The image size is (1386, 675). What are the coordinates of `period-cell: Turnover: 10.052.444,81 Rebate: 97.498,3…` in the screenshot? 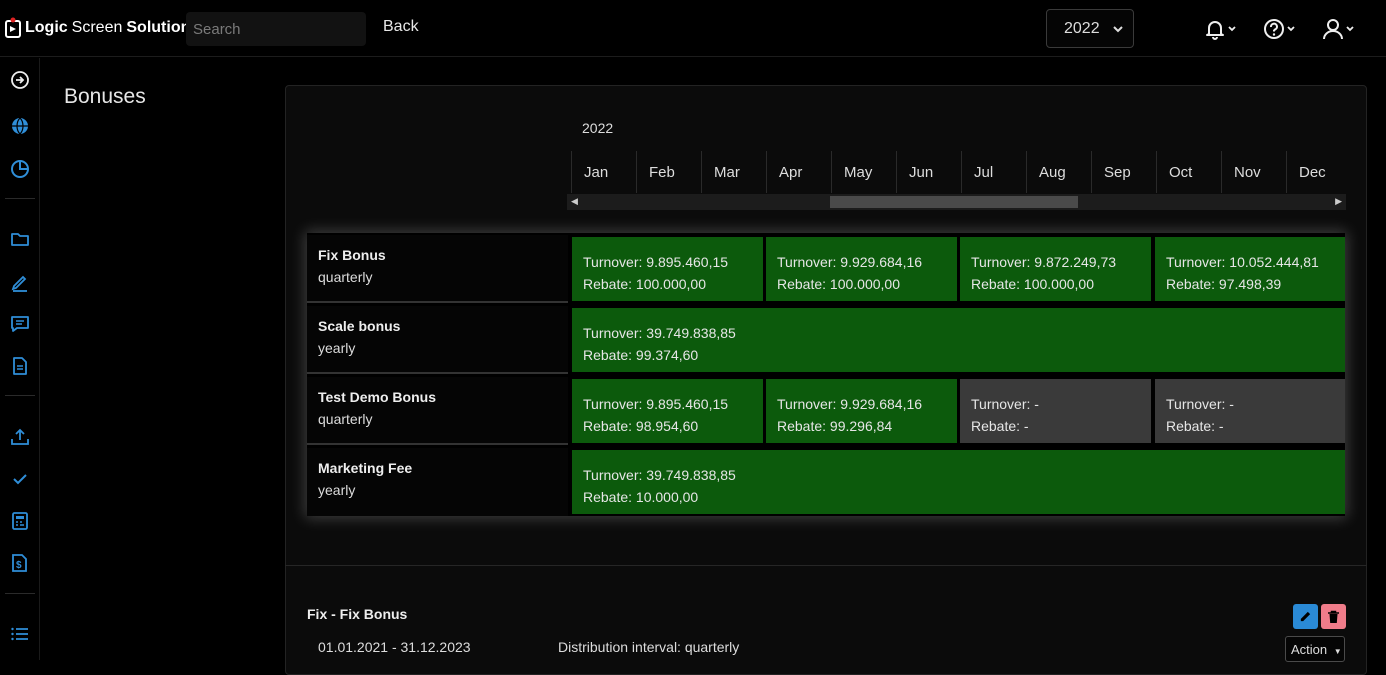 It's located at (1250, 269).